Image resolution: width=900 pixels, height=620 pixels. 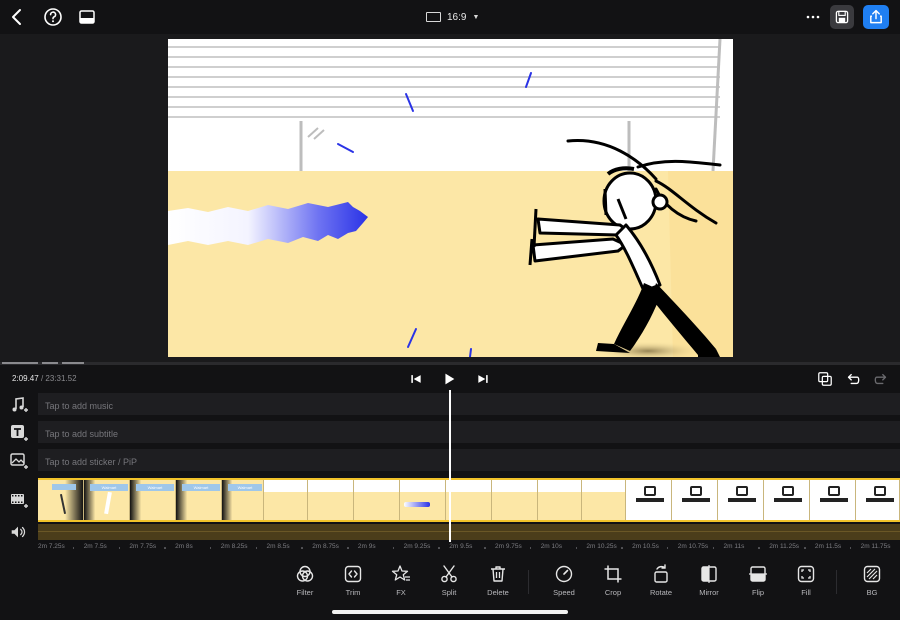 What do you see at coordinates (184, 546) in the screenshot?
I see `ruler-tick-label: 2m 8s` at bounding box center [184, 546].